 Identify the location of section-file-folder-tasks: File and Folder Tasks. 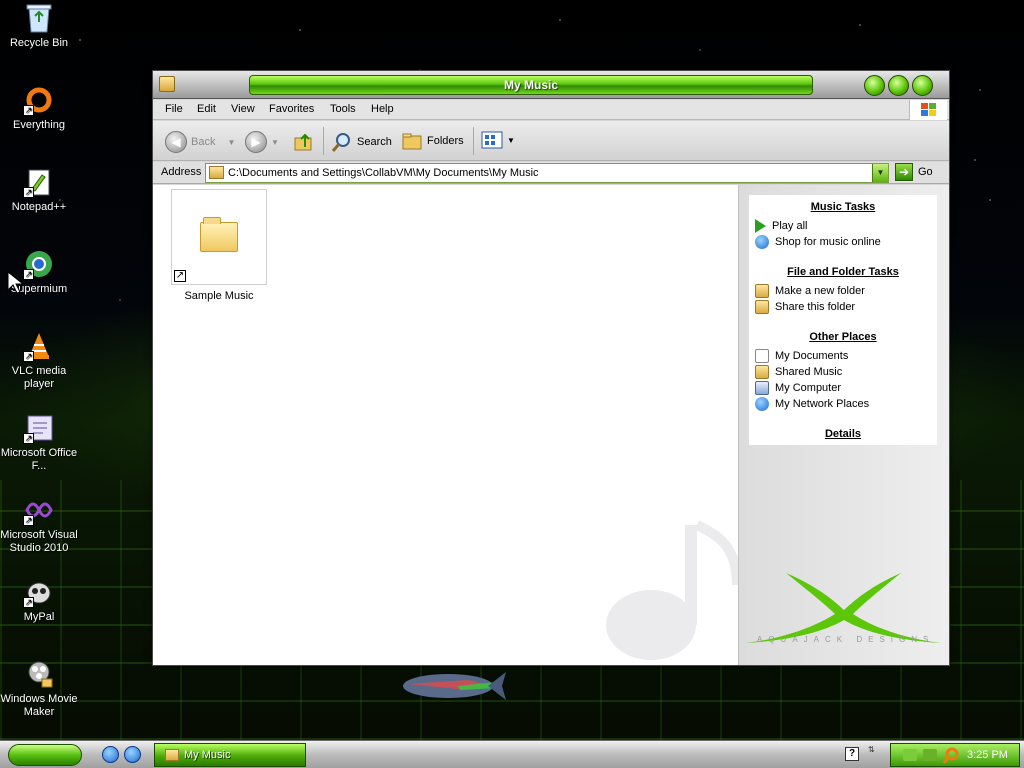
(843, 272).